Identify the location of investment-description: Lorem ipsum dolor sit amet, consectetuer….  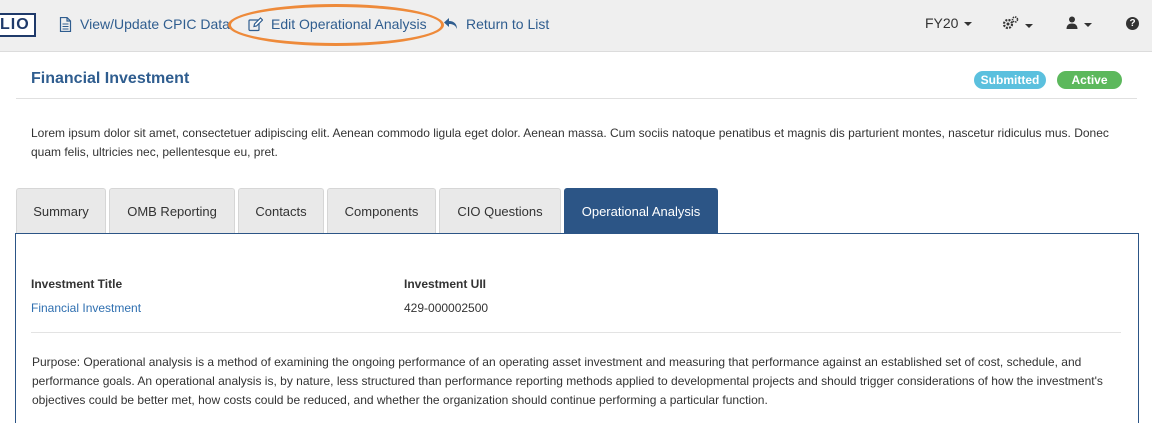
(570, 142).